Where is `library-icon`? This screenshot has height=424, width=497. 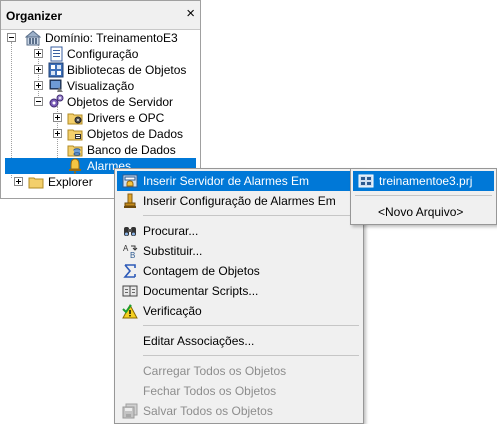
library-icon is located at coordinates (56, 70).